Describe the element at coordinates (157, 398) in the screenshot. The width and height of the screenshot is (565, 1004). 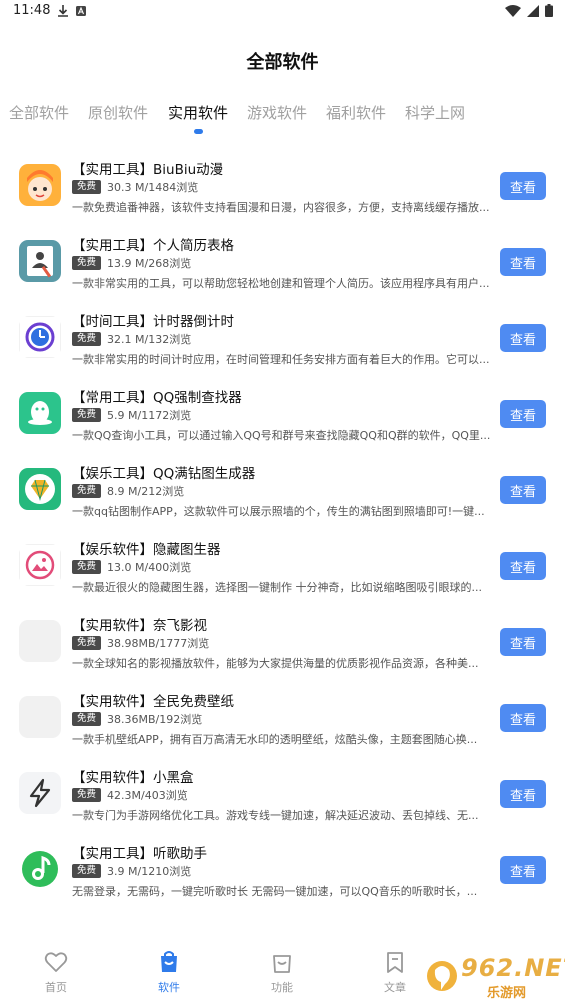
I see `app-title: 【常用工具】QQ强制查找器` at that location.